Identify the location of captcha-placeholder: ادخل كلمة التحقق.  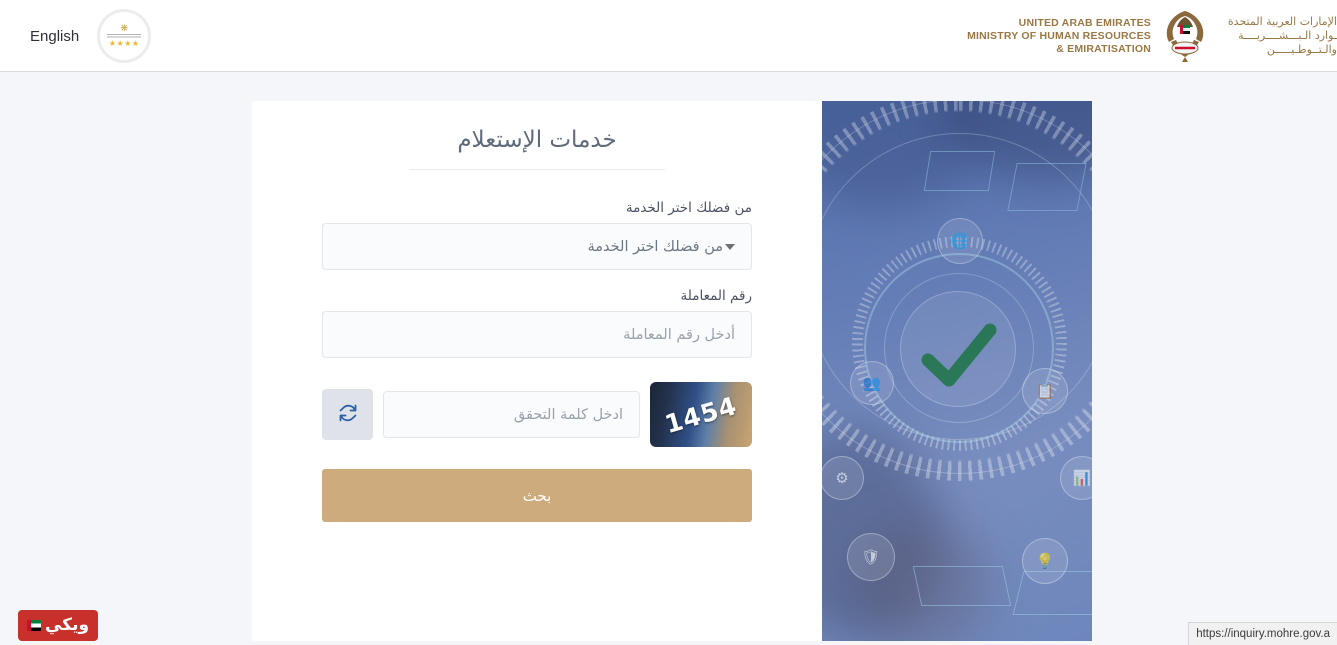
(568, 414).